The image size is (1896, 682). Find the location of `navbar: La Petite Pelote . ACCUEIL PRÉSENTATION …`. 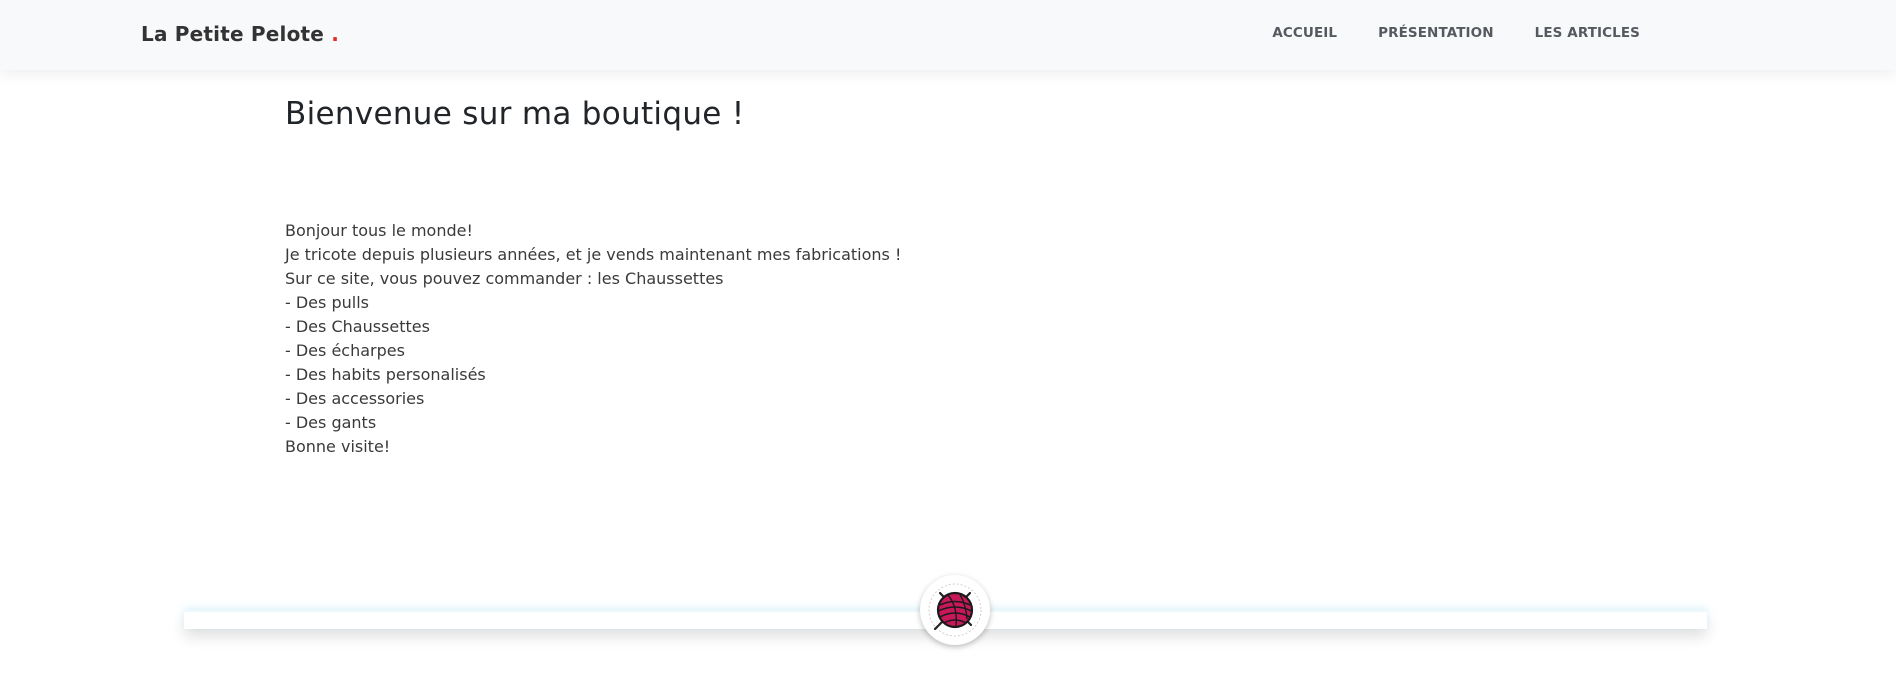

navbar: La Petite Pelote . ACCUEIL PRÉSENTATION … is located at coordinates (948, 35).